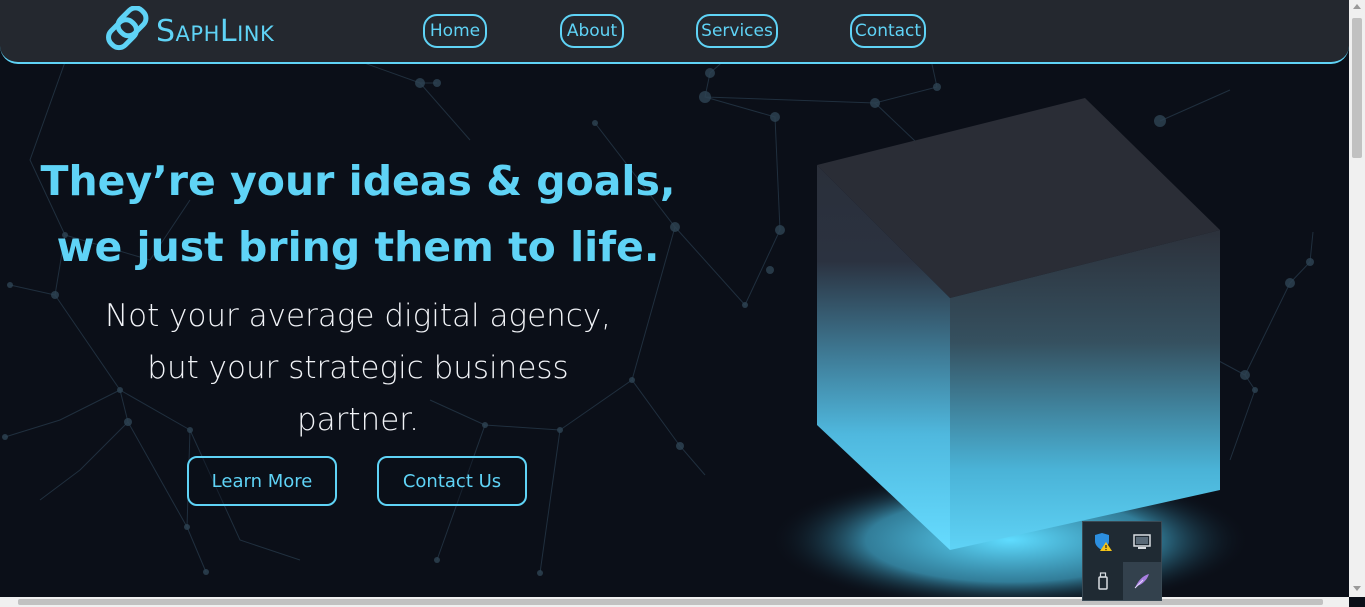  I want to click on brand-logo: SaphLink, so click(187, 31).